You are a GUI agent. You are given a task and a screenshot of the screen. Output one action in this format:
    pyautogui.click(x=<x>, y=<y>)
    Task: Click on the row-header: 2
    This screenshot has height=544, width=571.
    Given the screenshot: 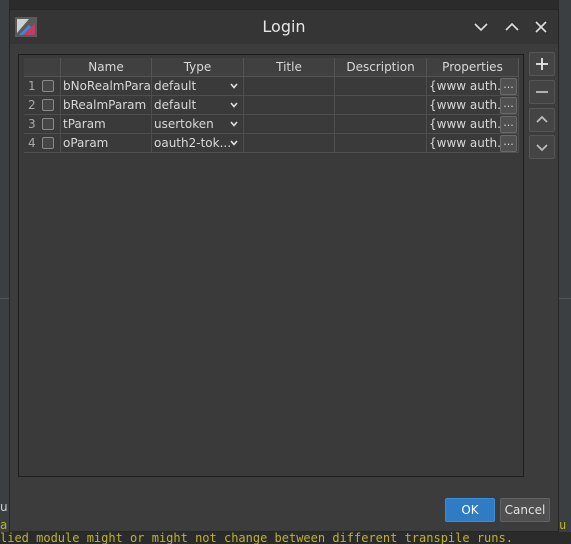 What is the action you would take?
    pyautogui.click(x=42, y=105)
    